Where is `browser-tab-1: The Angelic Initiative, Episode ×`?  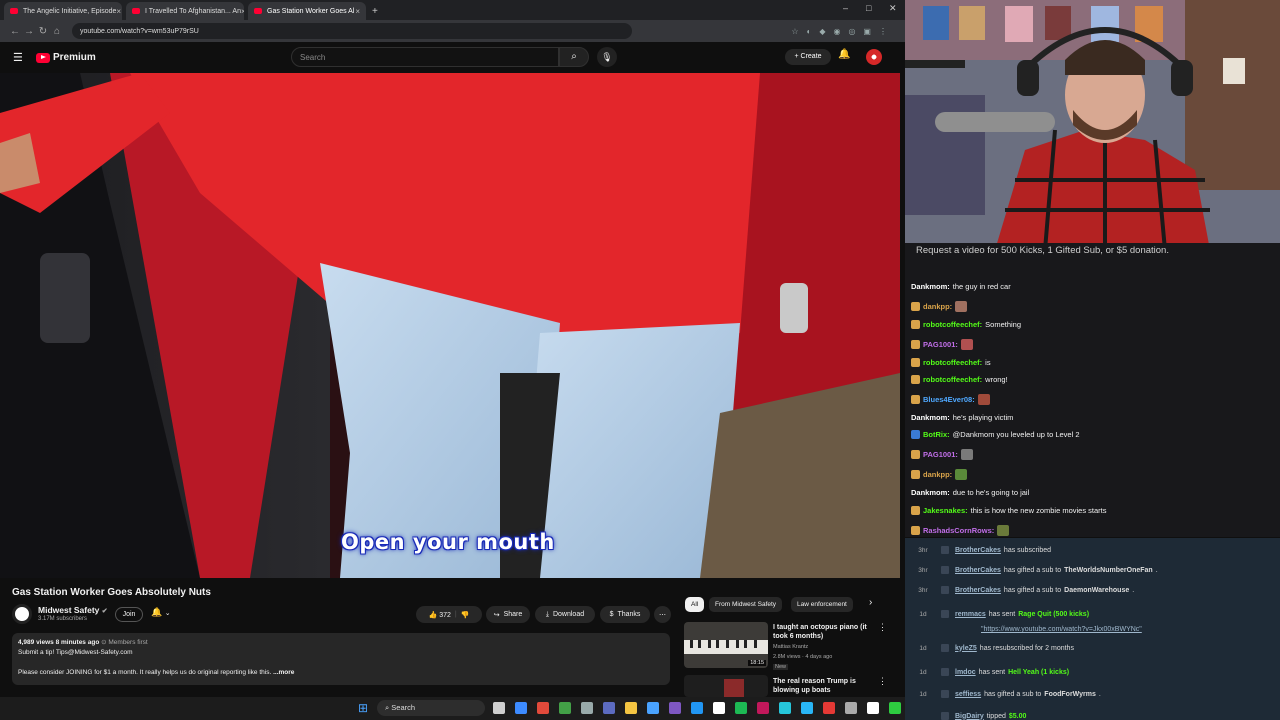
browser-tab-1: The Angelic Initiative, Episode × is located at coordinates (63, 11).